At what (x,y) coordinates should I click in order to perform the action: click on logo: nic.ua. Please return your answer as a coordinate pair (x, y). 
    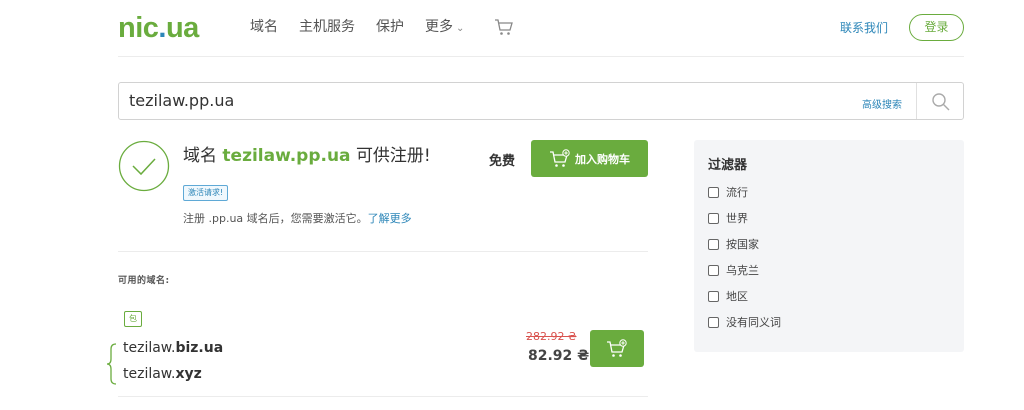
    Looking at the image, I should click on (158, 28).